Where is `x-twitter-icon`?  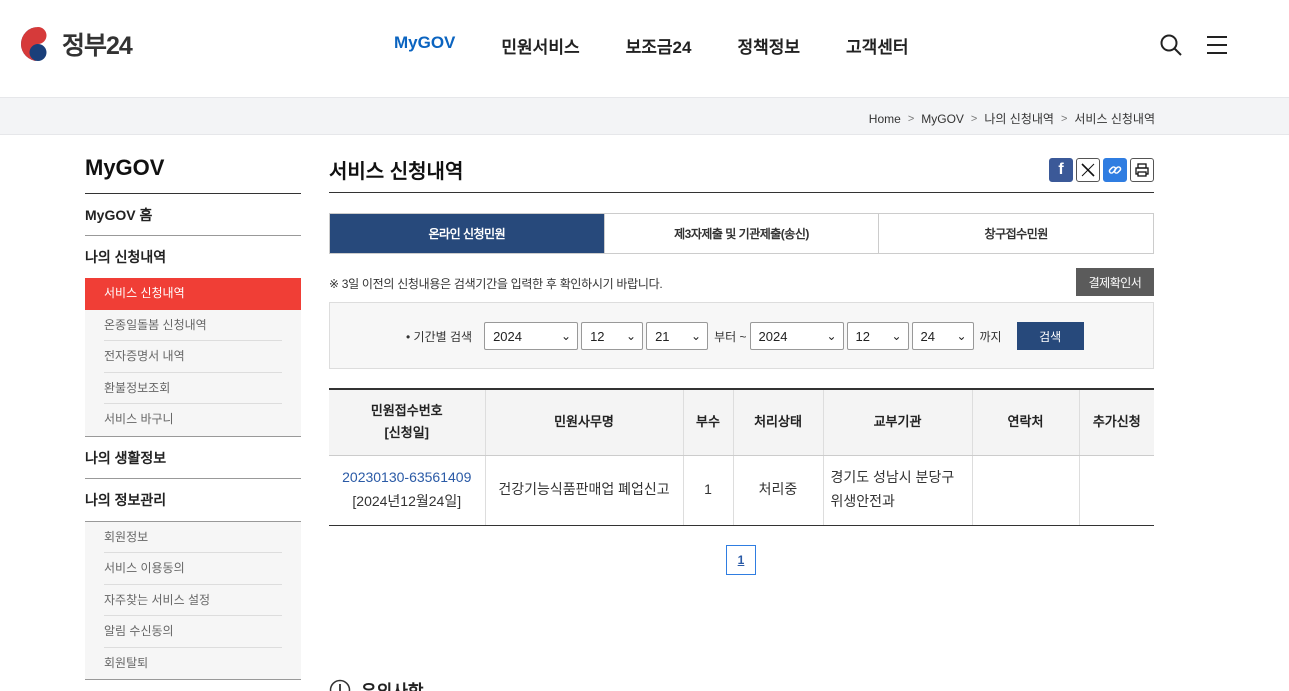
x-twitter-icon is located at coordinates (1088, 170).